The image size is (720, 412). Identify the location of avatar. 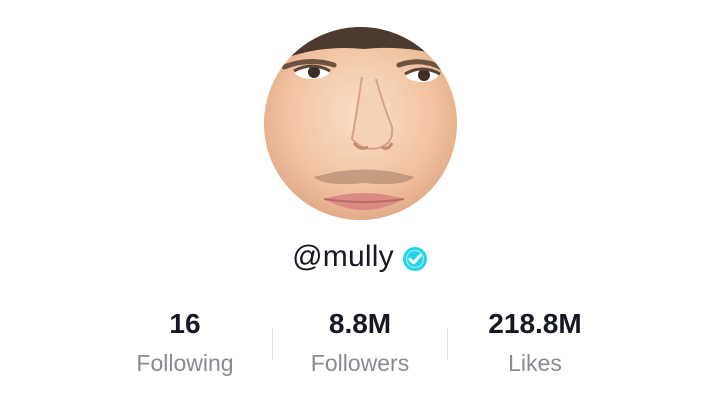
(360, 123).